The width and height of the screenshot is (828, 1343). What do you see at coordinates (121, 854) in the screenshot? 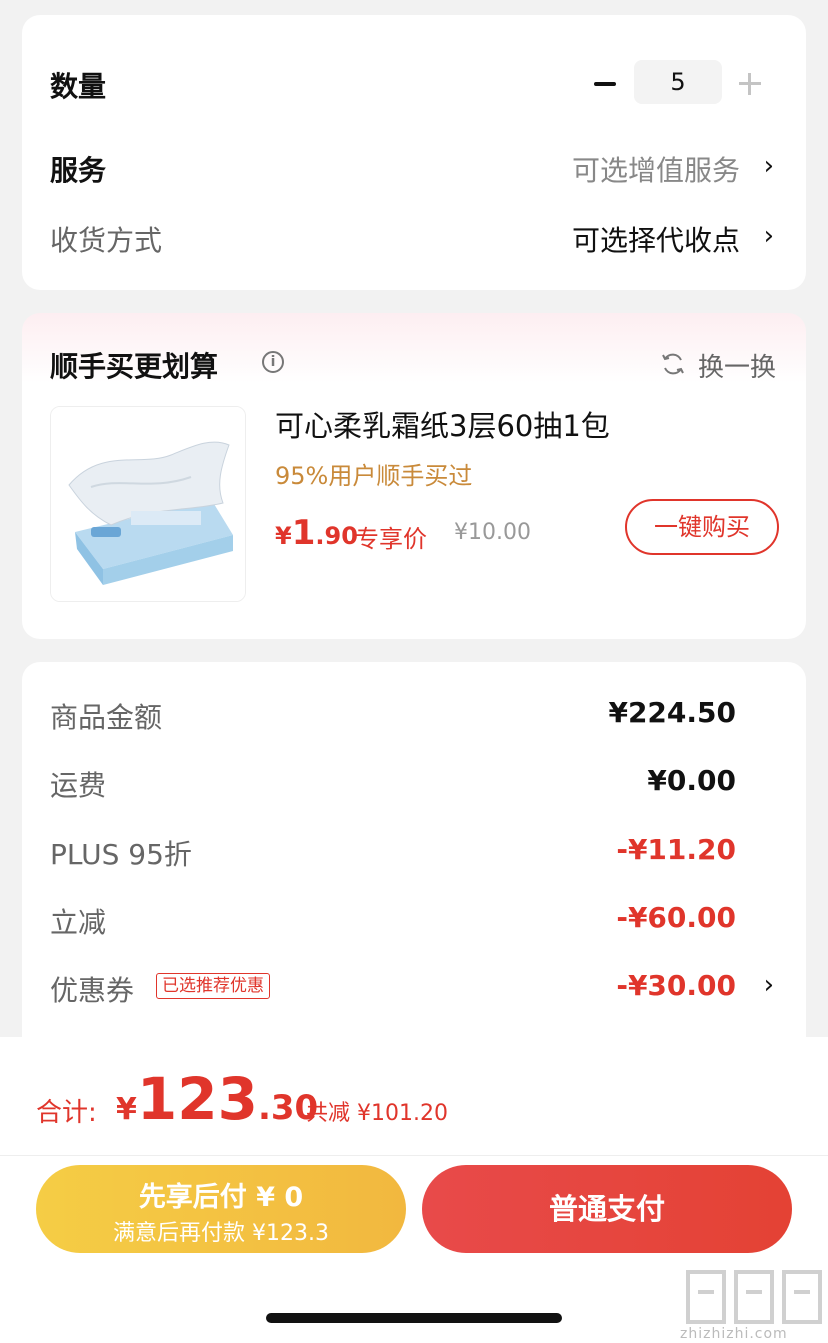
I see `summary-label: PLUS 95折` at bounding box center [121, 854].